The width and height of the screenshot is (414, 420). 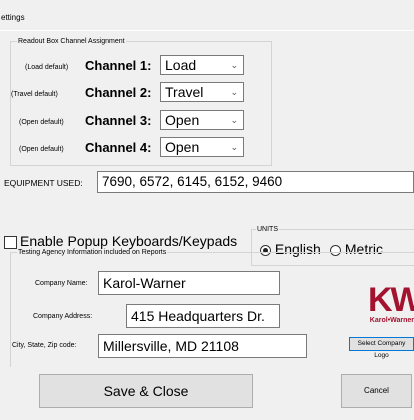 What do you see at coordinates (41, 149) in the screenshot?
I see `channel-4-hint: (Open default)` at bounding box center [41, 149].